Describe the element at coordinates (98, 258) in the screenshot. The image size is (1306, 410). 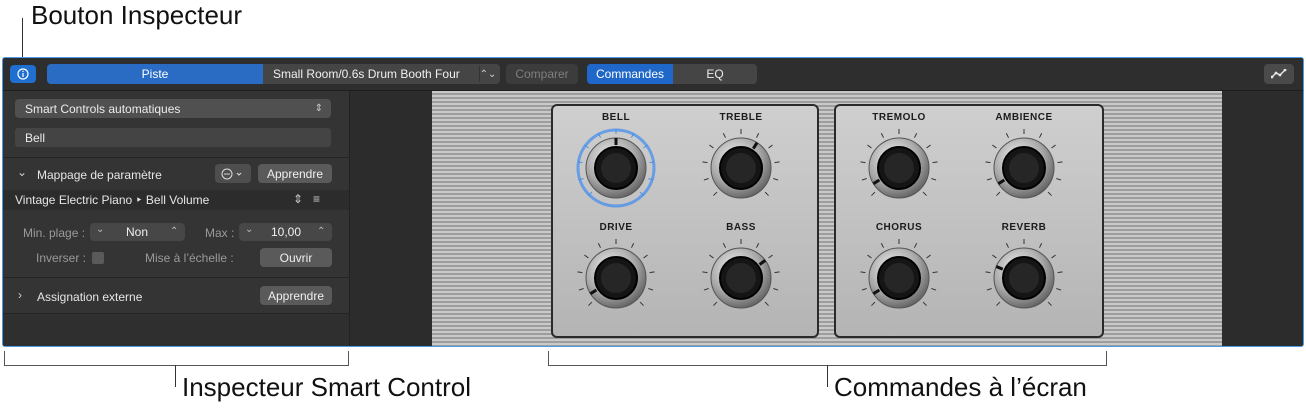
I see `invert-checkbox` at that location.